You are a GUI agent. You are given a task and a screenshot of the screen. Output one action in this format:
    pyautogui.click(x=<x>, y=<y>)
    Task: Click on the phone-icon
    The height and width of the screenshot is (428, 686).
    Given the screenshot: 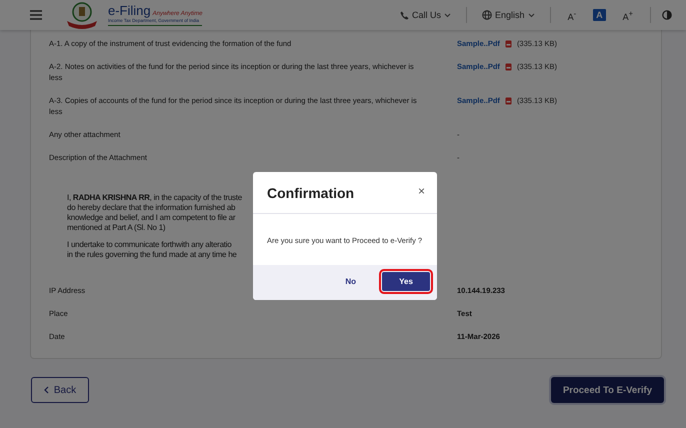 What is the action you would take?
    pyautogui.click(x=405, y=15)
    